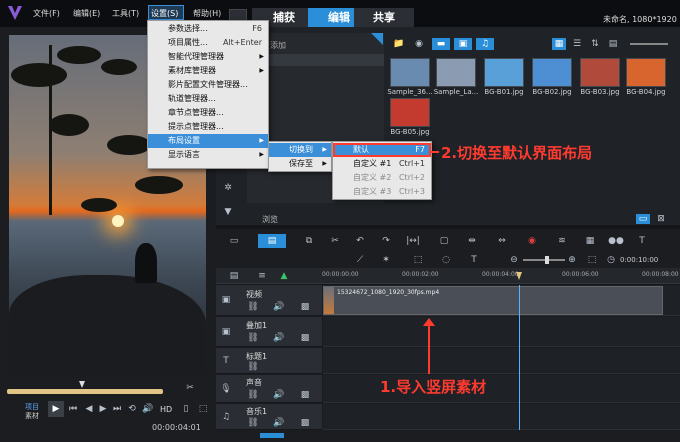  Describe the element at coordinates (572, 260) in the screenshot. I see `zoom-in-icon: ⊕` at that location.